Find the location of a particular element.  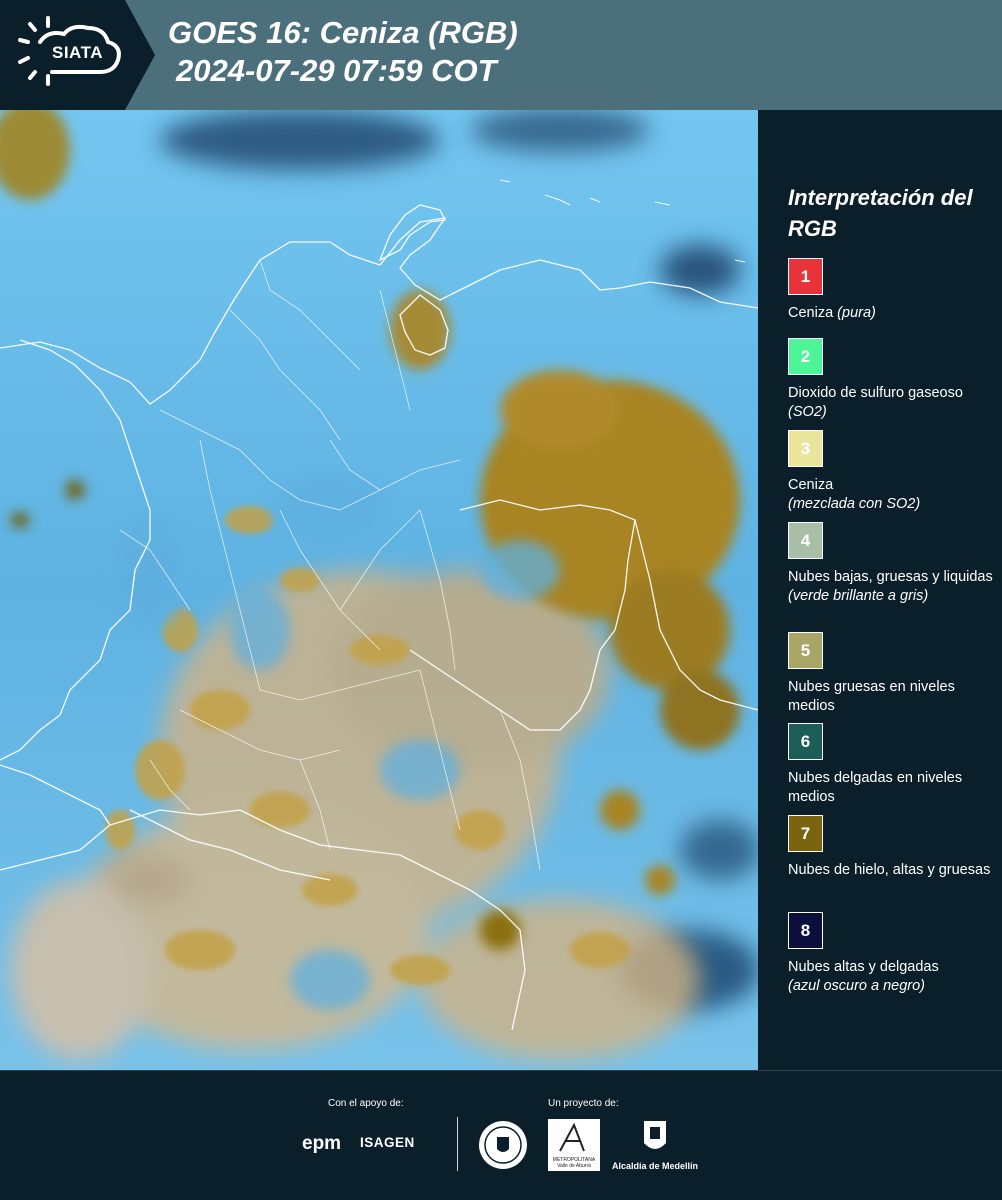

legend-swatch: 2 is located at coordinates (805, 356).